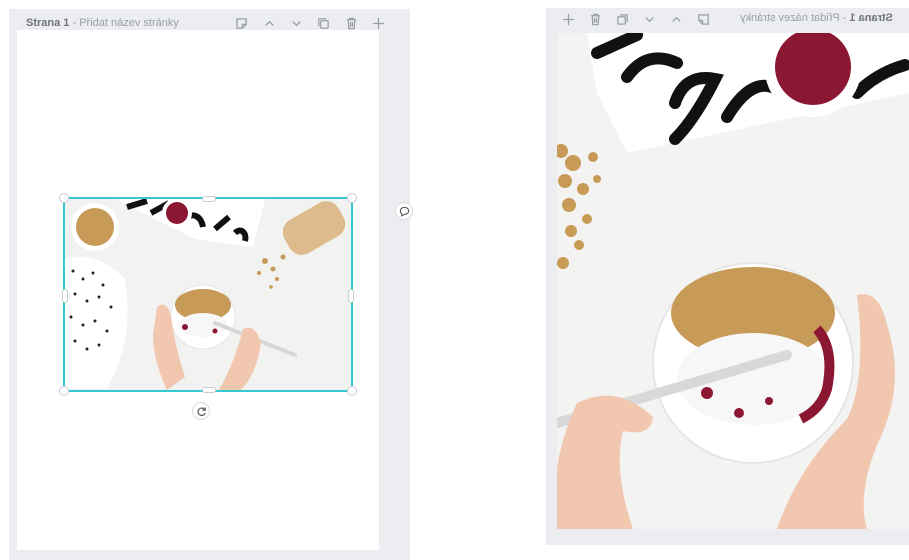 The width and height of the screenshot is (909, 560). What do you see at coordinates (209, 199) in the screenshot?
I see `resize-handle-top` at bounding box center [209, 199].